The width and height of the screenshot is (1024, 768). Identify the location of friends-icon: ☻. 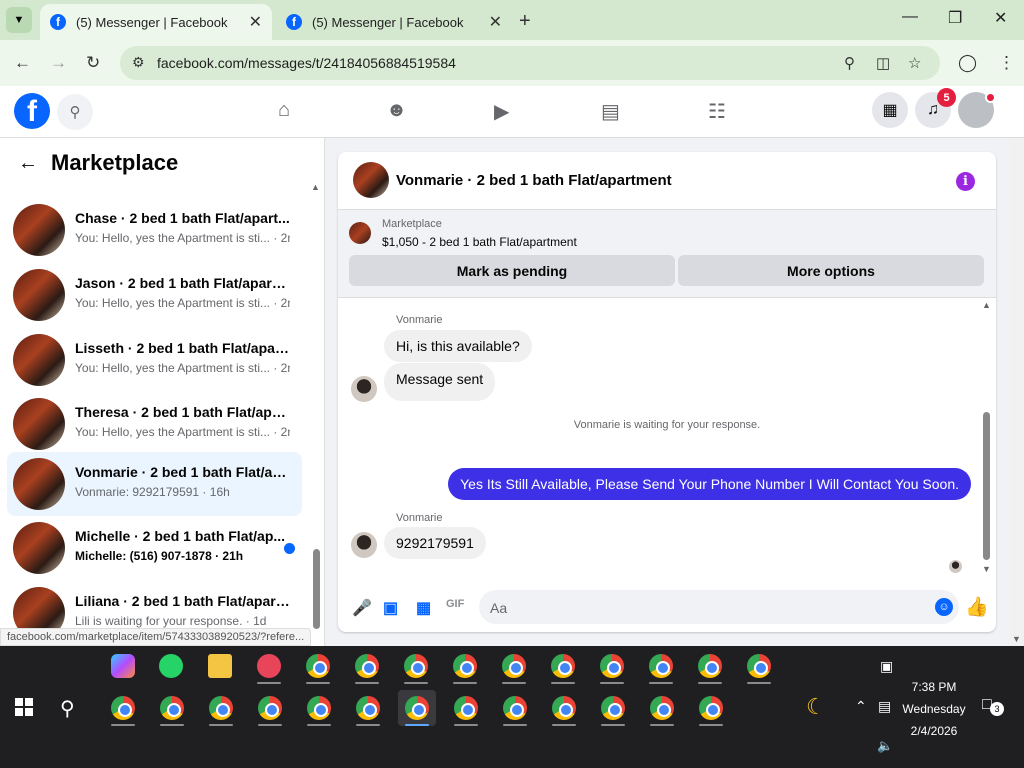
(396, 110).